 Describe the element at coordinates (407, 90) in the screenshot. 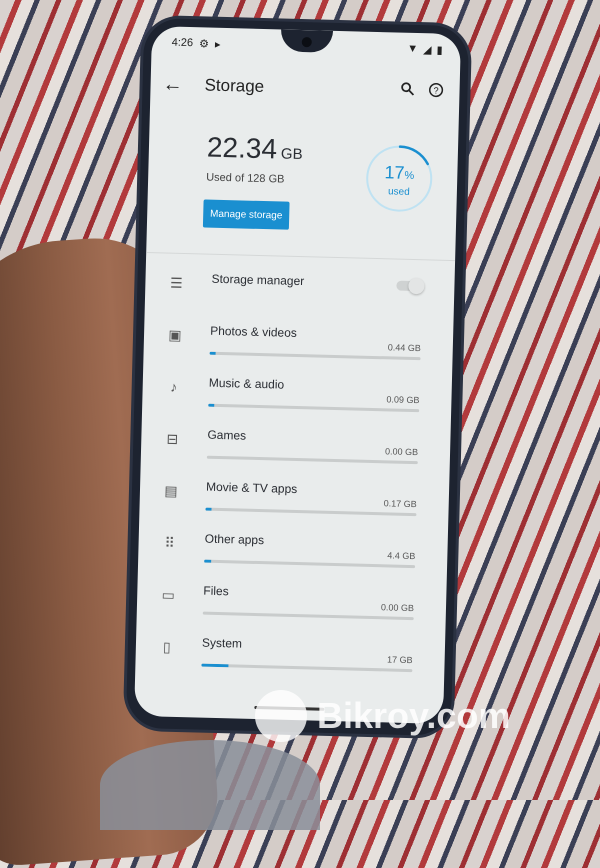

I see `search-icon` at that location.